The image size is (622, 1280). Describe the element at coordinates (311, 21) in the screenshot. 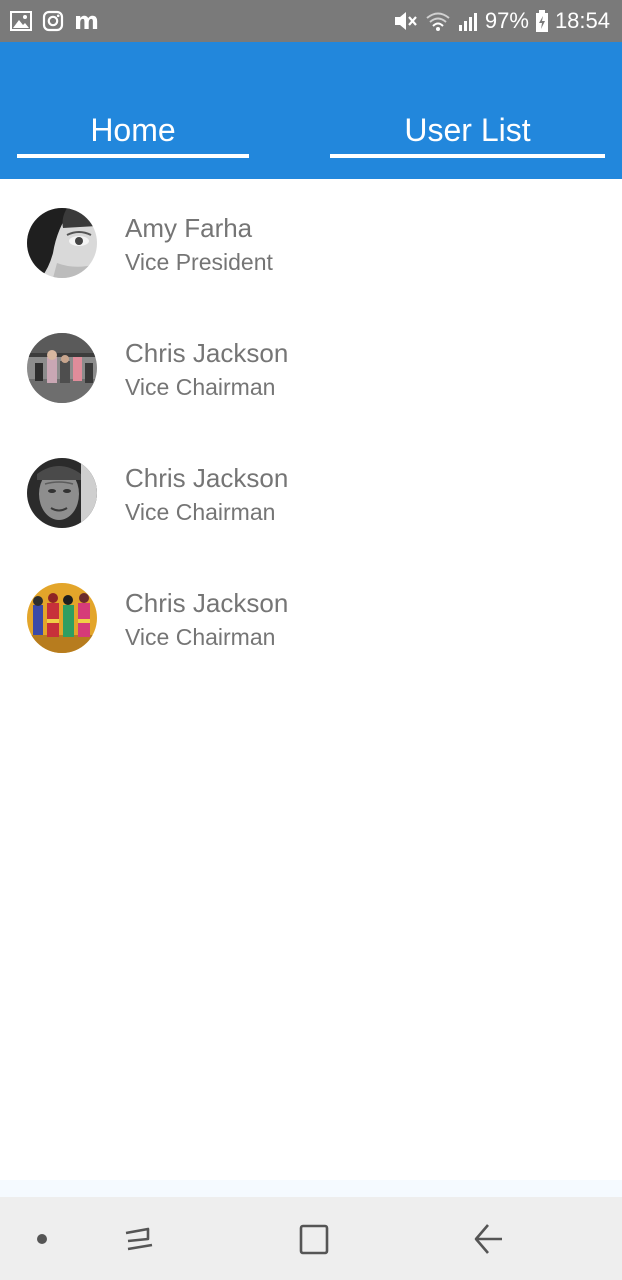

I see `status-bar: m 97% 18:54` at that location.